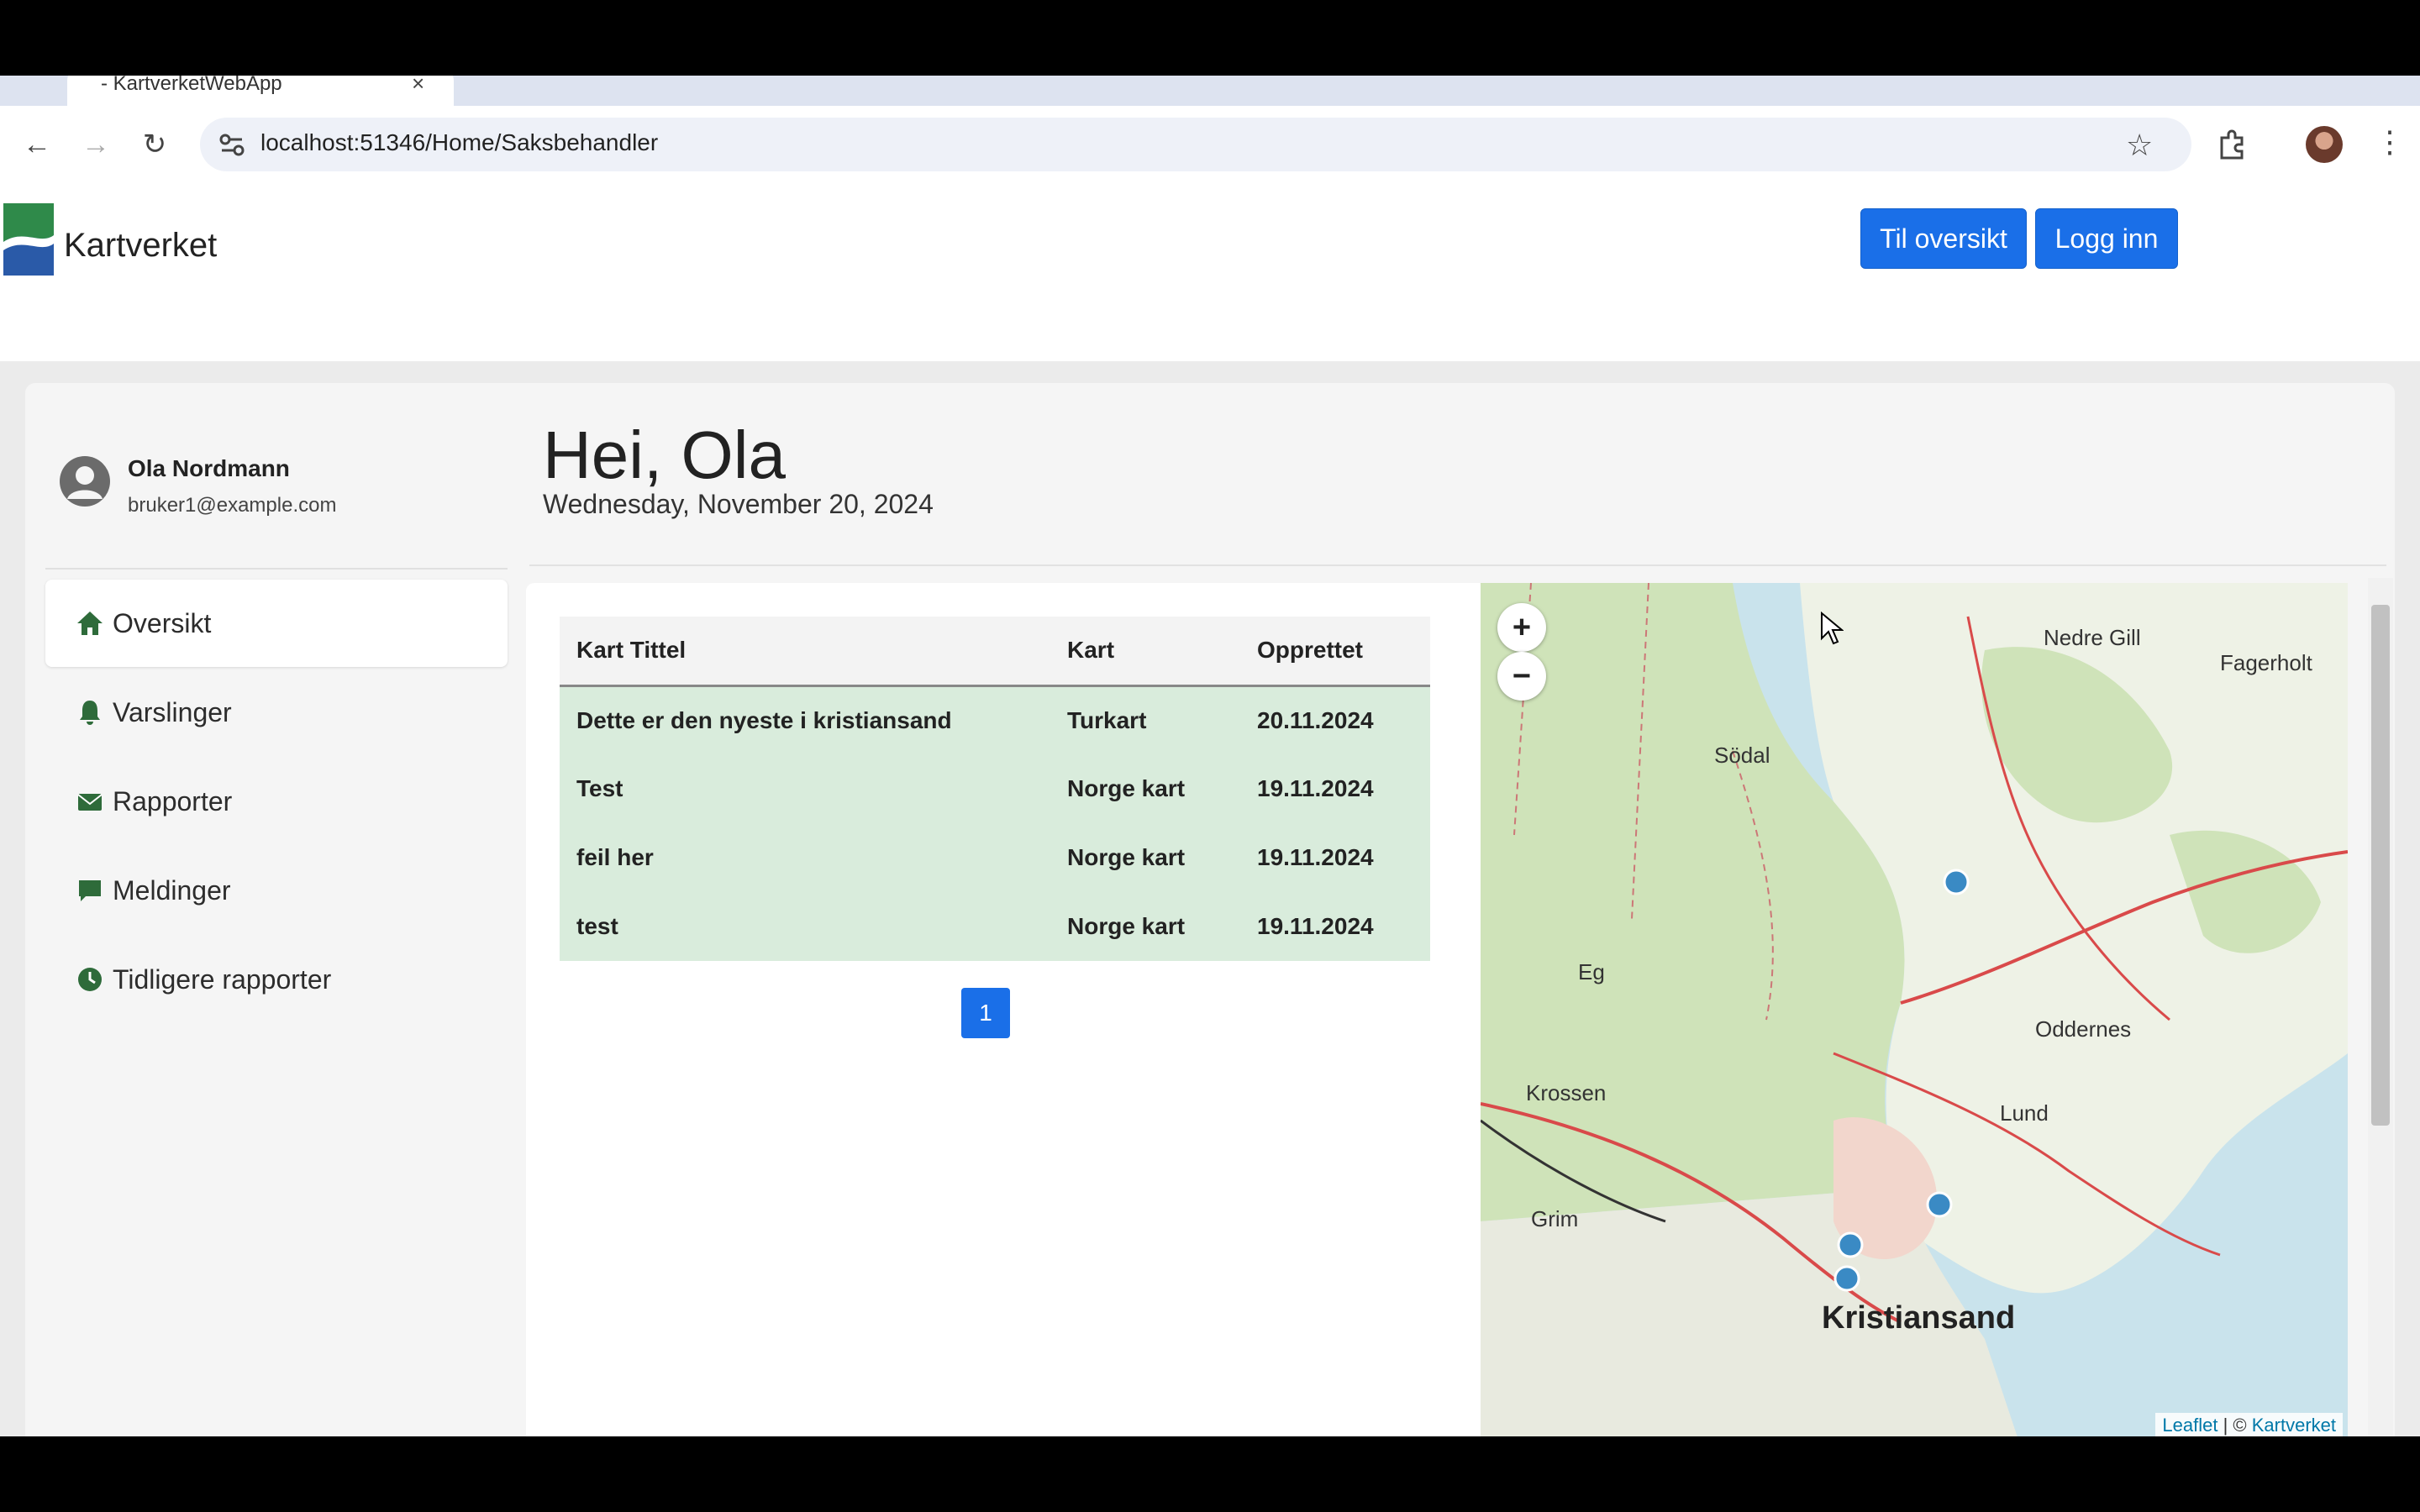  I want to click on leaflet-link: Leaflet, so click(2189, 1425).